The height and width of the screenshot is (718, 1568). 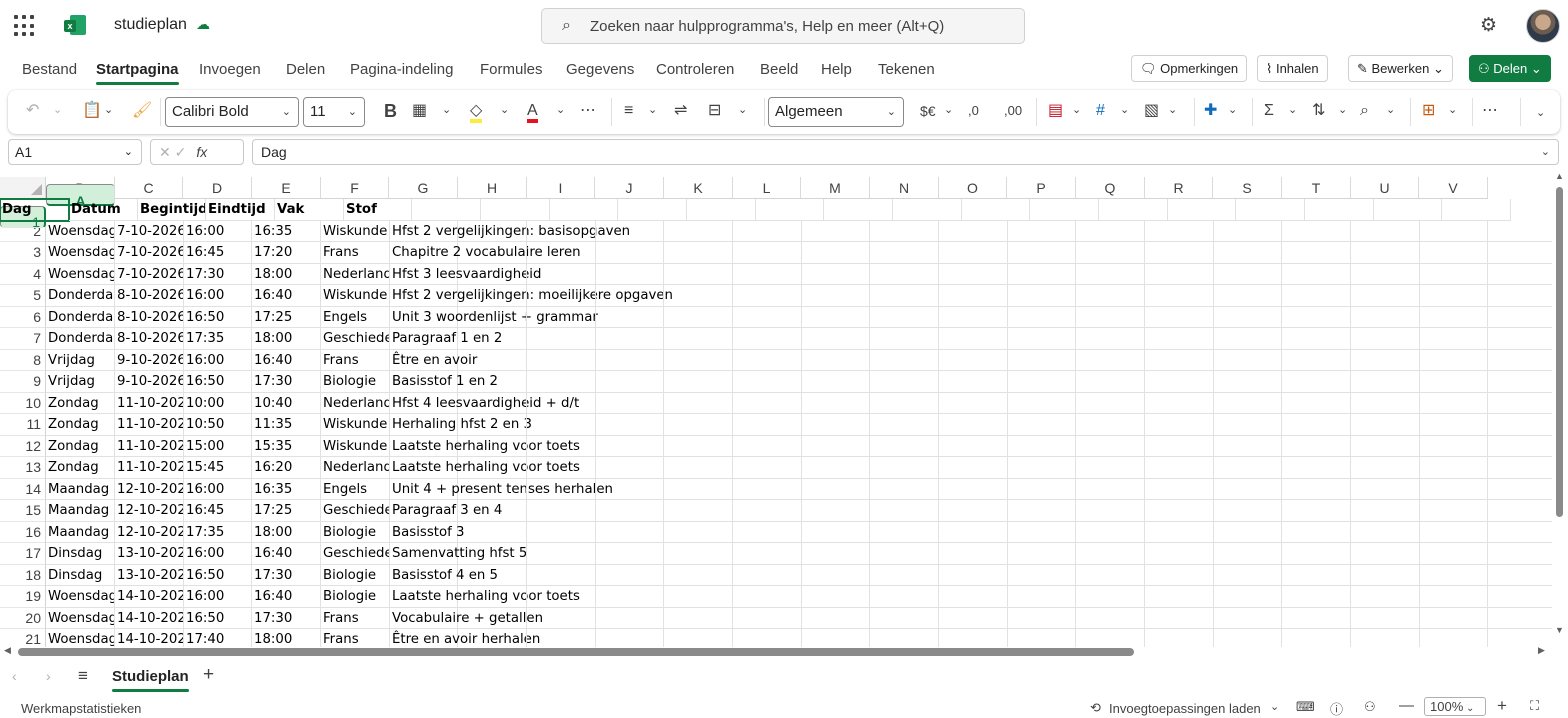 What do you see at coordinates (390, 111) in the screenshot?
I see `bold-button: B` at bounding box center [390, 111].